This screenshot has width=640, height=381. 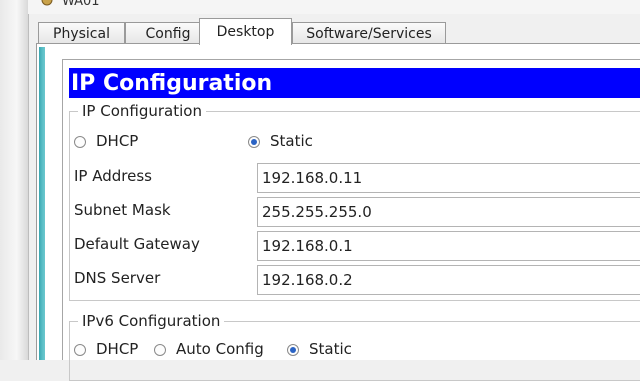 I want to click on ip-address-input, so click(x=448, y=178).